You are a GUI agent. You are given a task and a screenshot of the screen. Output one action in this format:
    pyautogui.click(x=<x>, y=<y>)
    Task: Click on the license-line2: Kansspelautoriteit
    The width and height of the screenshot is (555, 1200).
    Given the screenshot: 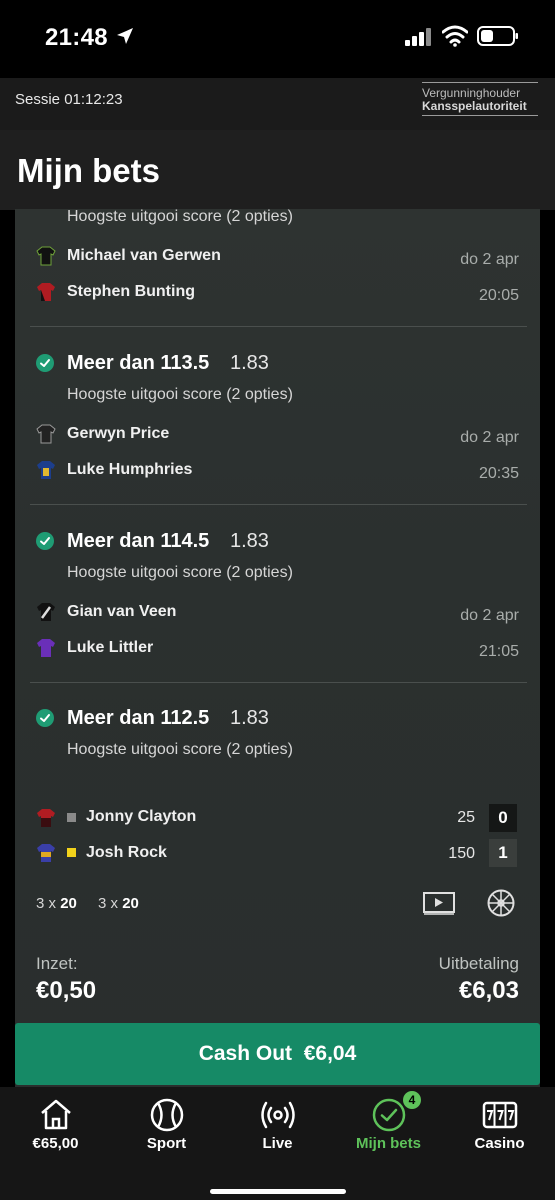 What is the action you would take?
    pyautogui.click(x=480, y=107)
    